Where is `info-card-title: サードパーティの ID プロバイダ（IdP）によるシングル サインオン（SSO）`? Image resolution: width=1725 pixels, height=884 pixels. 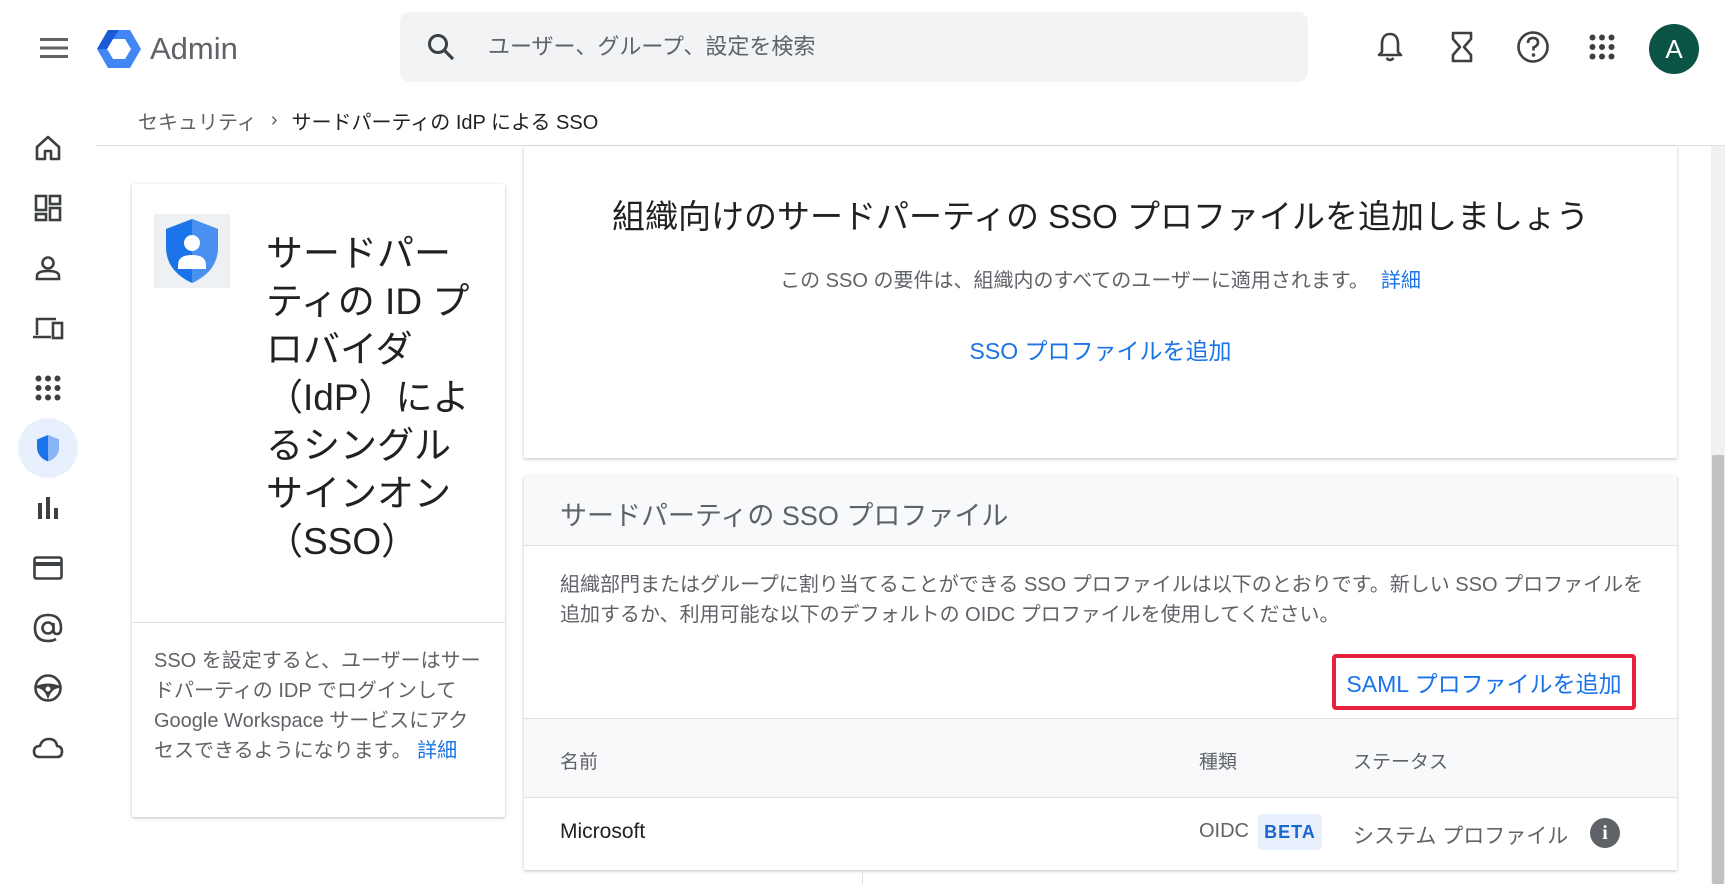 info-card-title: サードパーティの ID プロバイダ（IdP）によるシングル サインオン（SSO） is located at coordinates (368, 397).